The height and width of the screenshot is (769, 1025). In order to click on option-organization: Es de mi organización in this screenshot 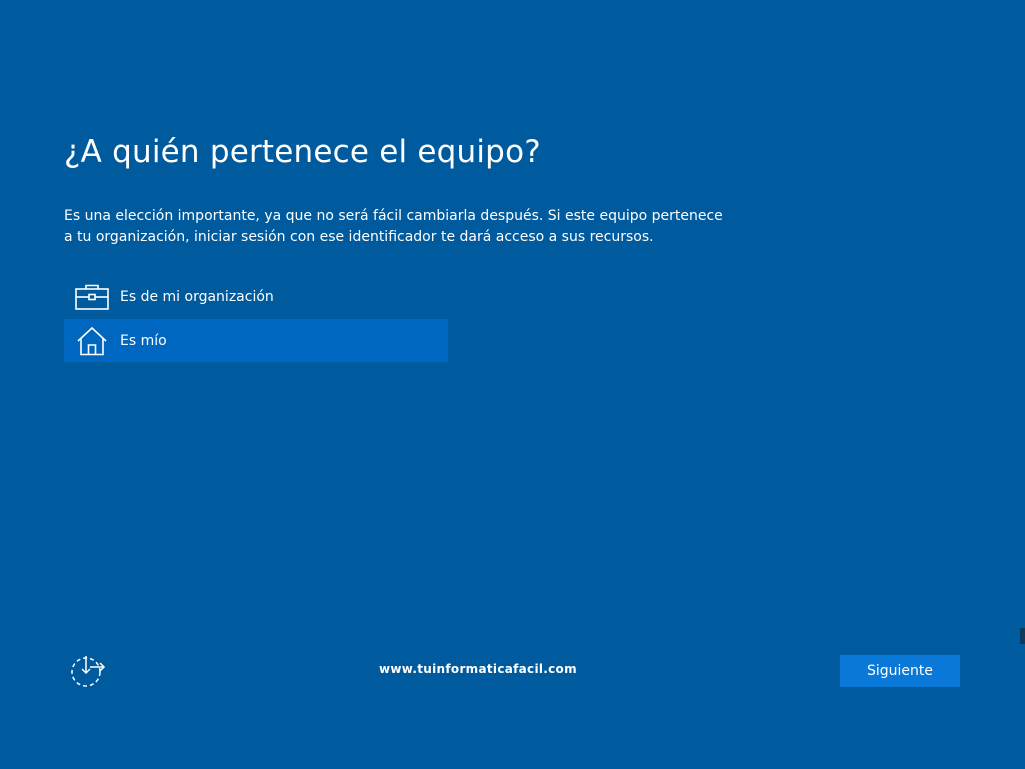, I will do `click(256, 296)`.